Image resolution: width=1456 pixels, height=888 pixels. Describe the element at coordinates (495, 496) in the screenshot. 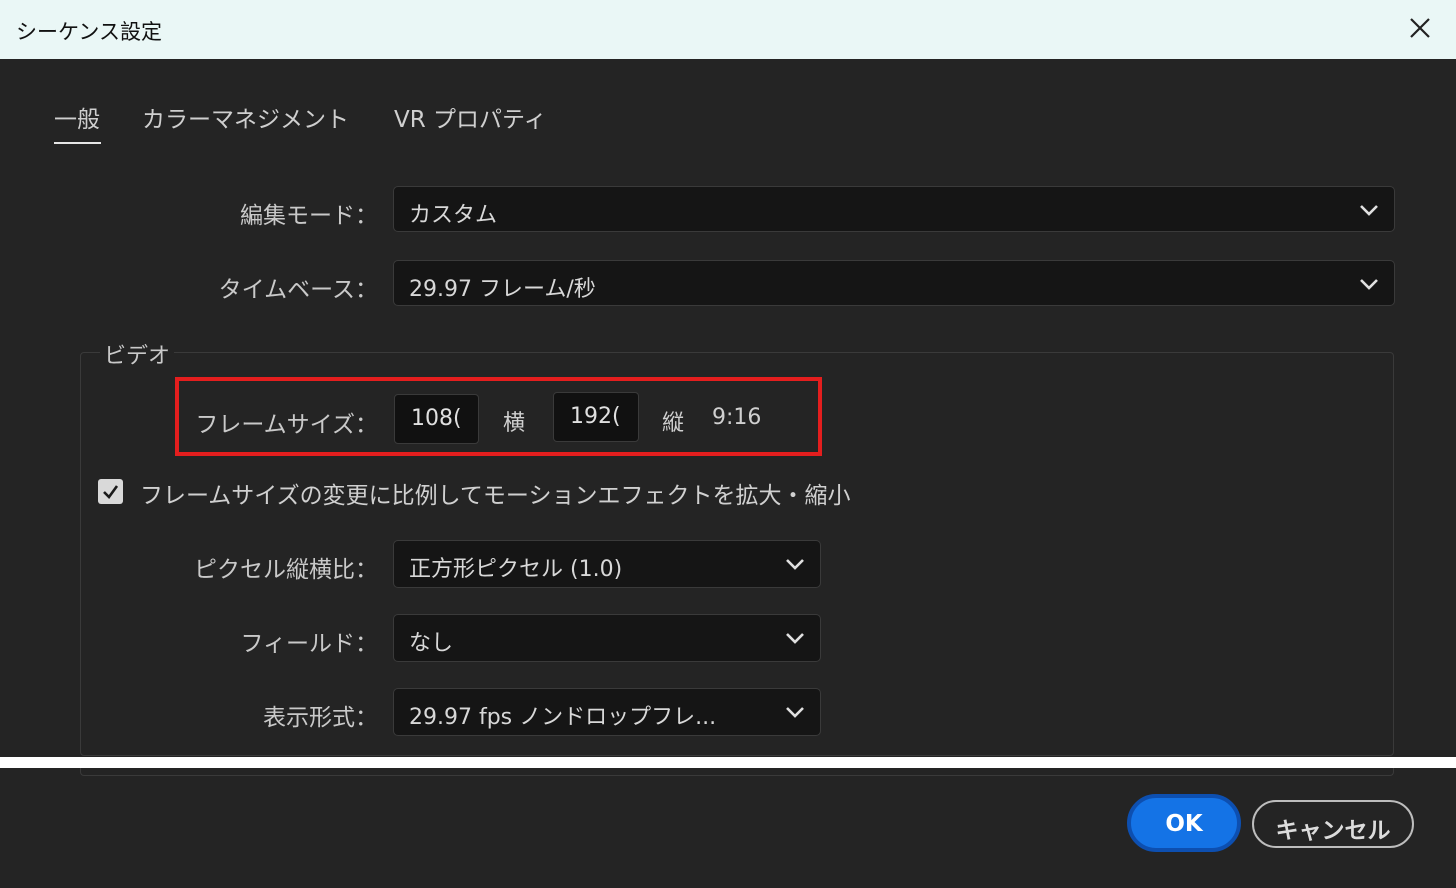

I see `scale-motion-label: フレームサイズの変更に比例してモーションエフェクトを拡大・縮小` at that location.